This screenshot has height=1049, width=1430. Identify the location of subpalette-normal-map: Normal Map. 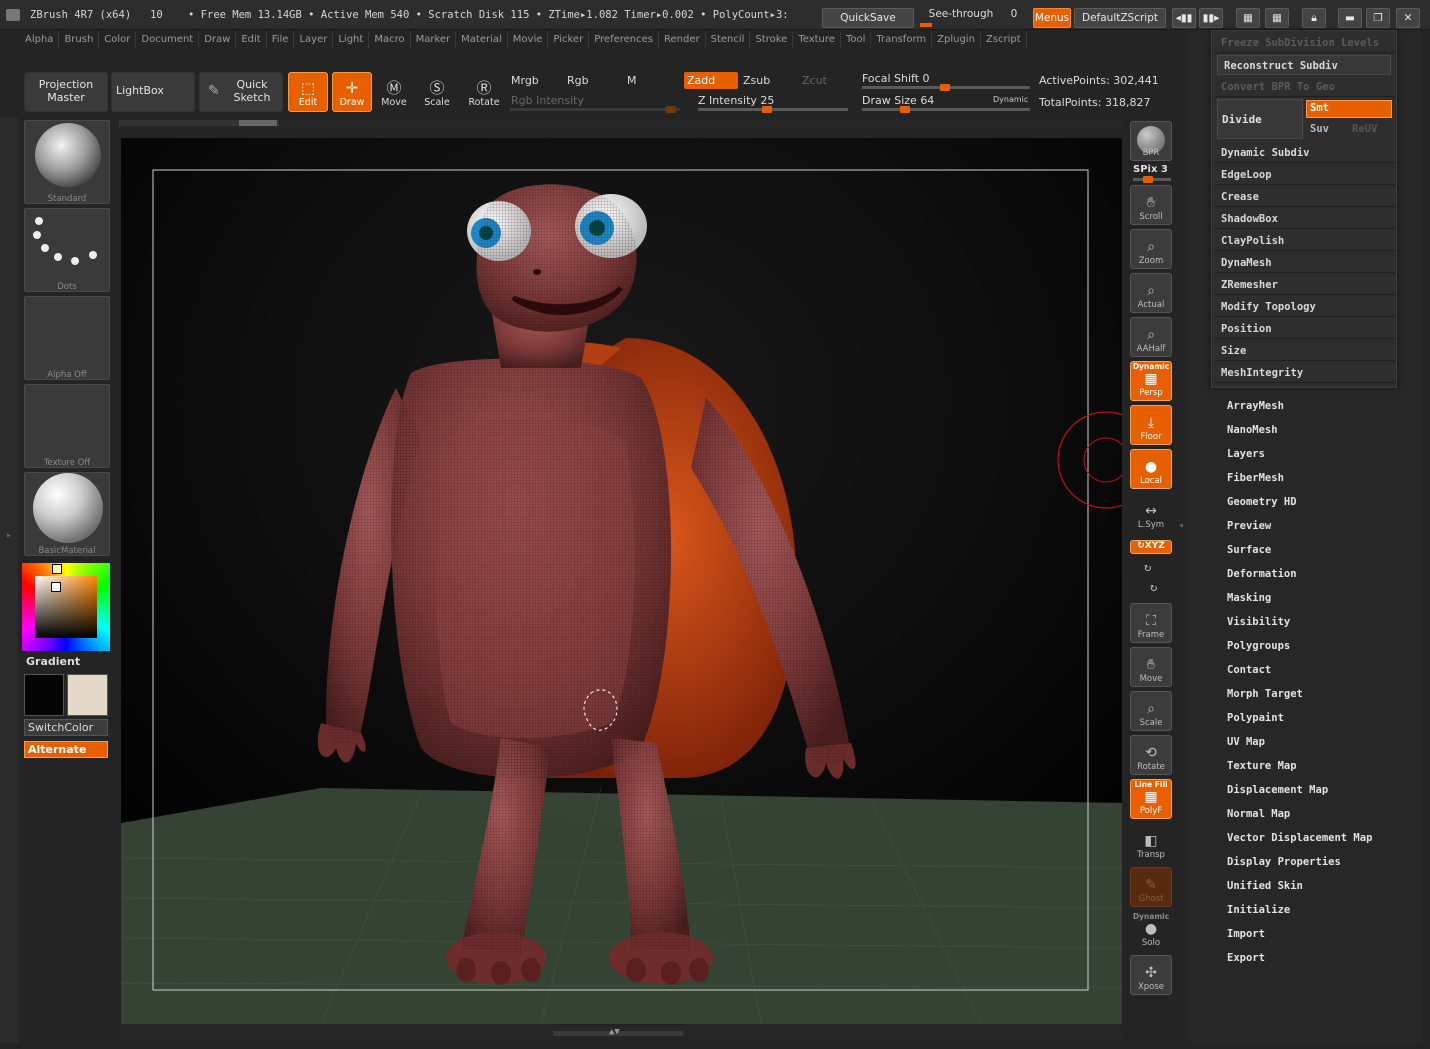
(1258, 814).